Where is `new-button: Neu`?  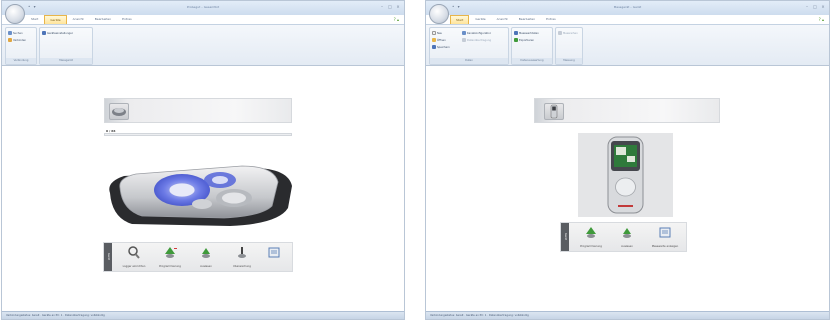 new-button: Neu is located at coordinates (437, 34).